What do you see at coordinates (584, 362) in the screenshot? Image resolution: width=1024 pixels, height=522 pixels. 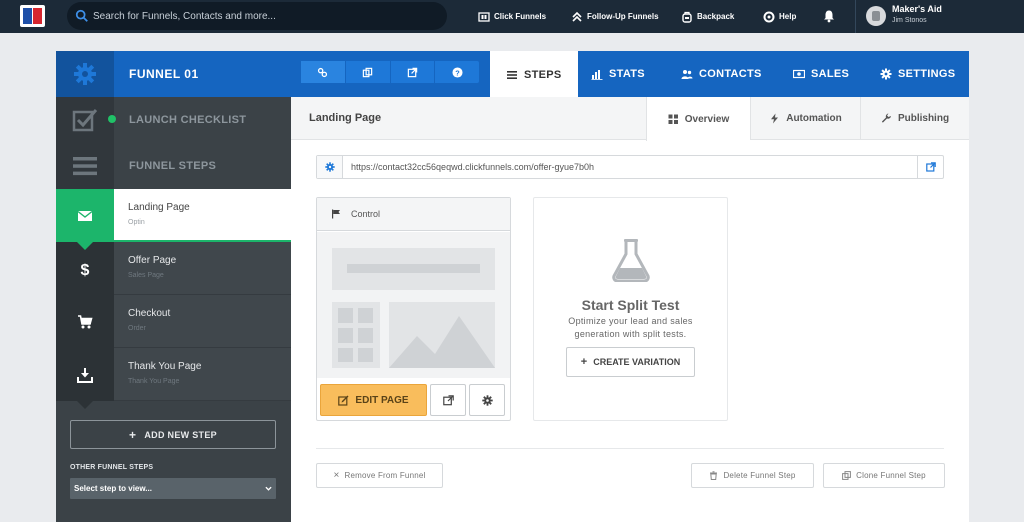 I see `plus-icon: +` at bounding box center [584, 362].